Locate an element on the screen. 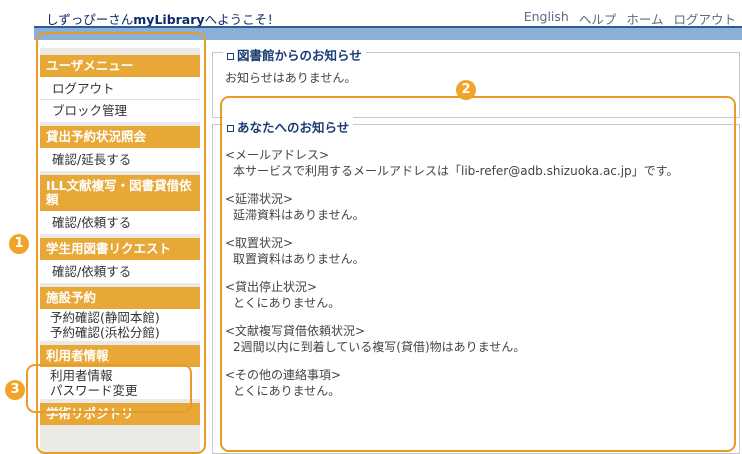  notice-item-title: <取置状況> is located at coordinates (259, 243).